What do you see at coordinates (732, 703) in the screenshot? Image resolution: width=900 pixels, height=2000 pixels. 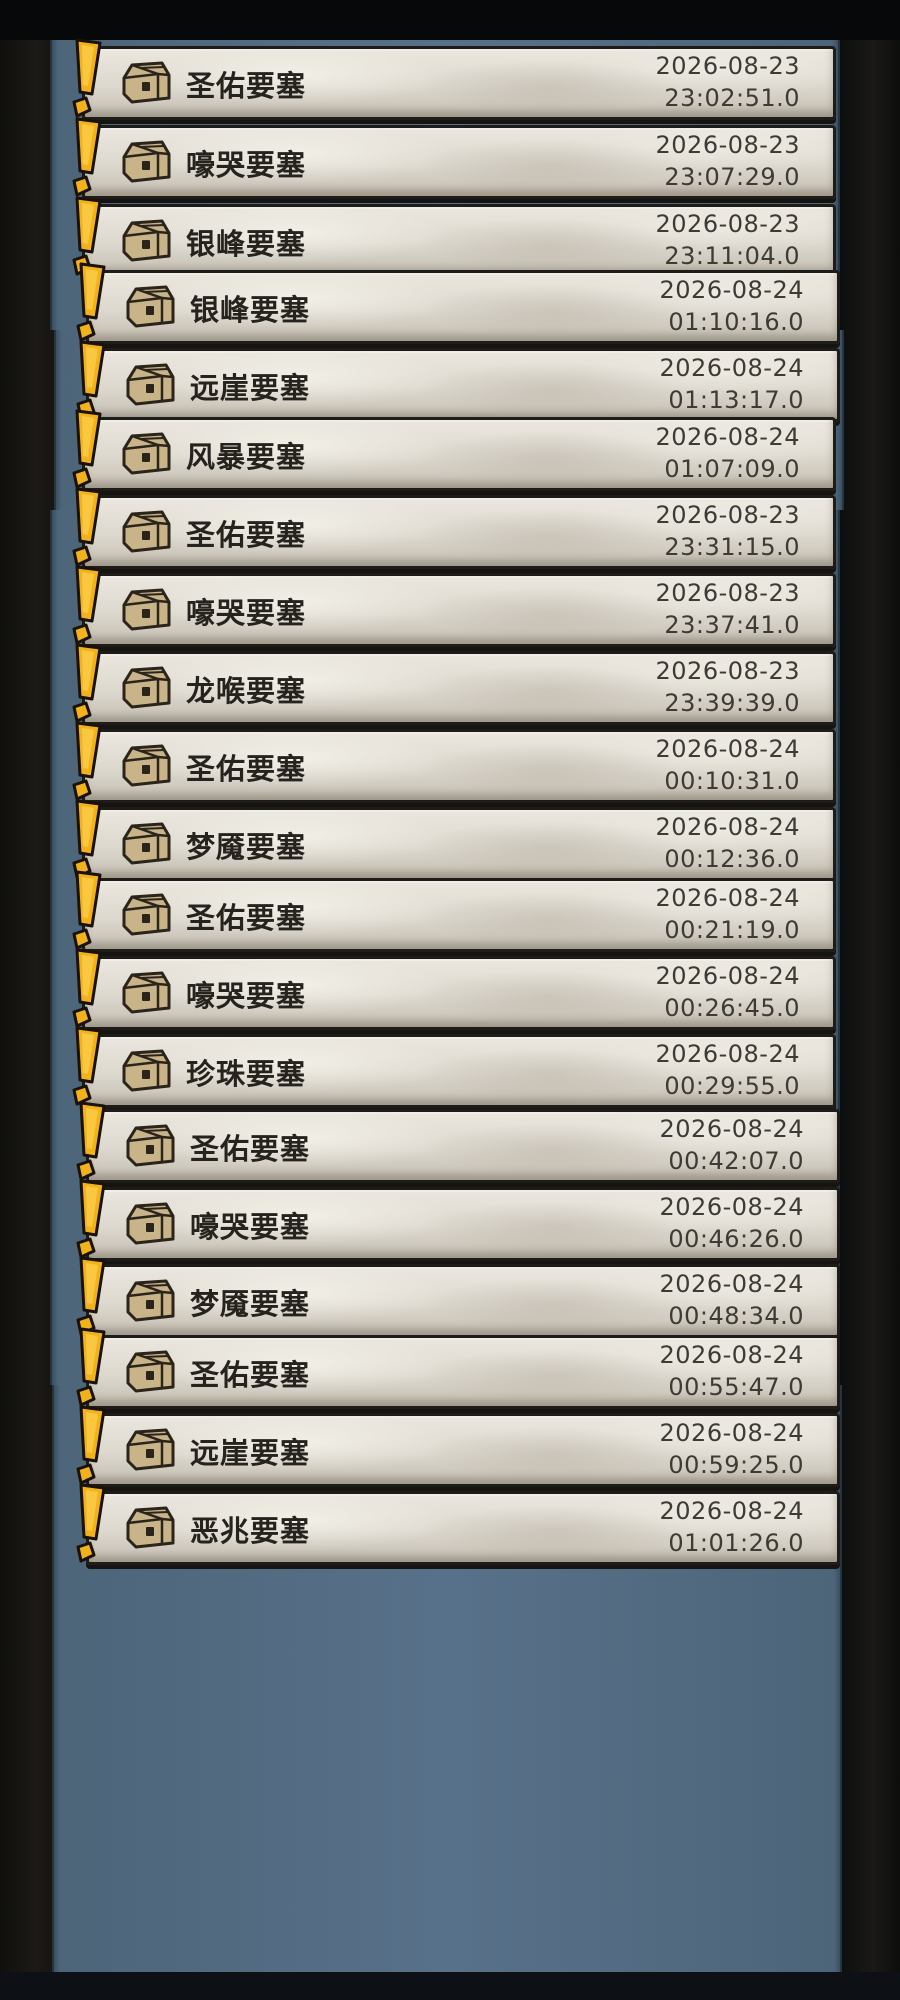 I see `report-time: 23:39:39.0` at bounding box center [732, 703].